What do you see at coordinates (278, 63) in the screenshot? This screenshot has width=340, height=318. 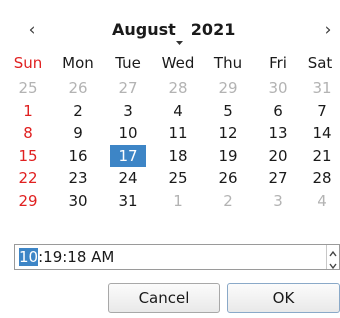 I see `weekday-label: Fri` at bounding box center [278, 63].